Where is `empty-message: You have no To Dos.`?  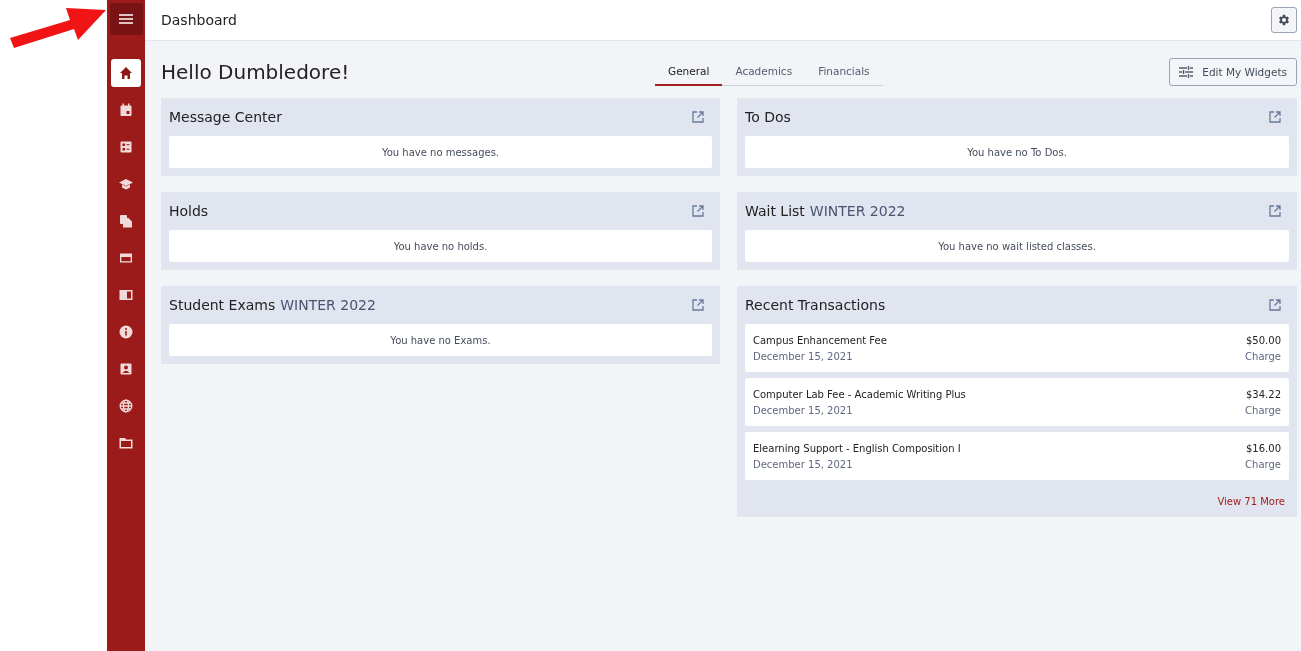
empty-message: You have no To Dos. is located at coordinates (1017, 152).